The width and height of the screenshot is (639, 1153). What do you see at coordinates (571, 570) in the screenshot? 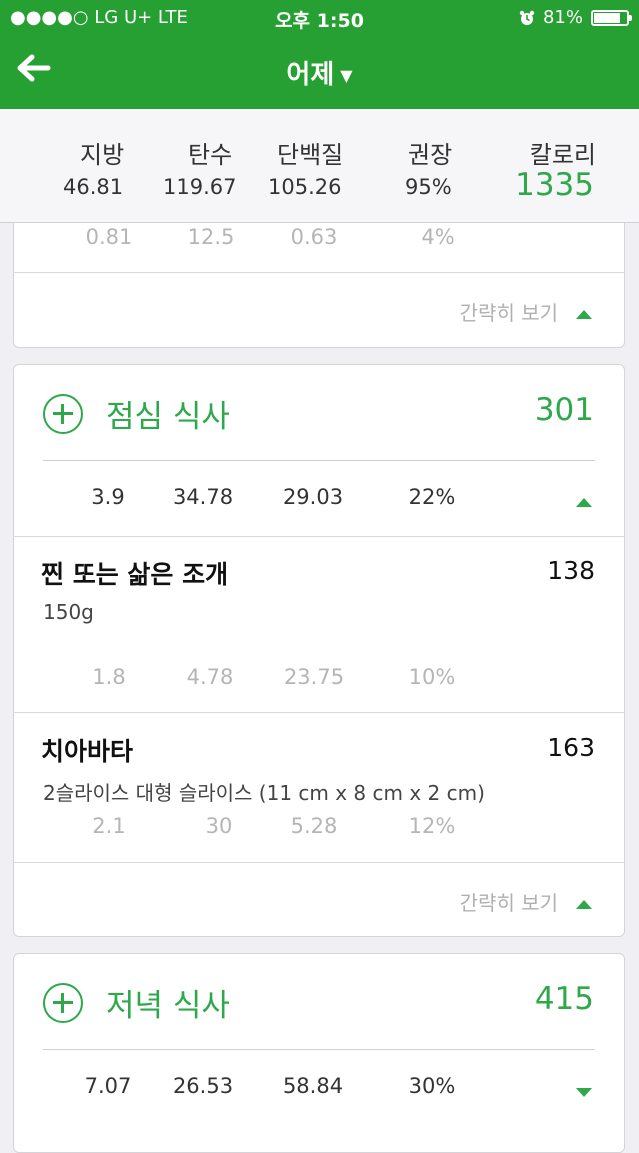
I see `food-calories: 138` at bounding box center [571, 570].